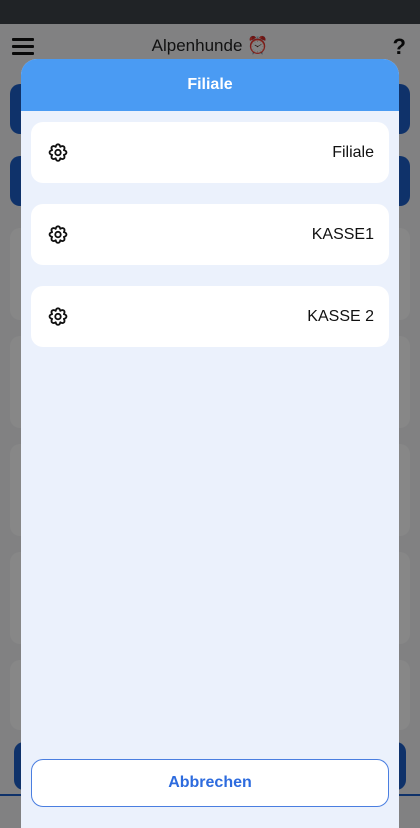 This screenshot has height=828, width=420. Describe the element at coordinates (210, 783) in the screenshot. I see `cancel-button: Abbrechen` at that location.